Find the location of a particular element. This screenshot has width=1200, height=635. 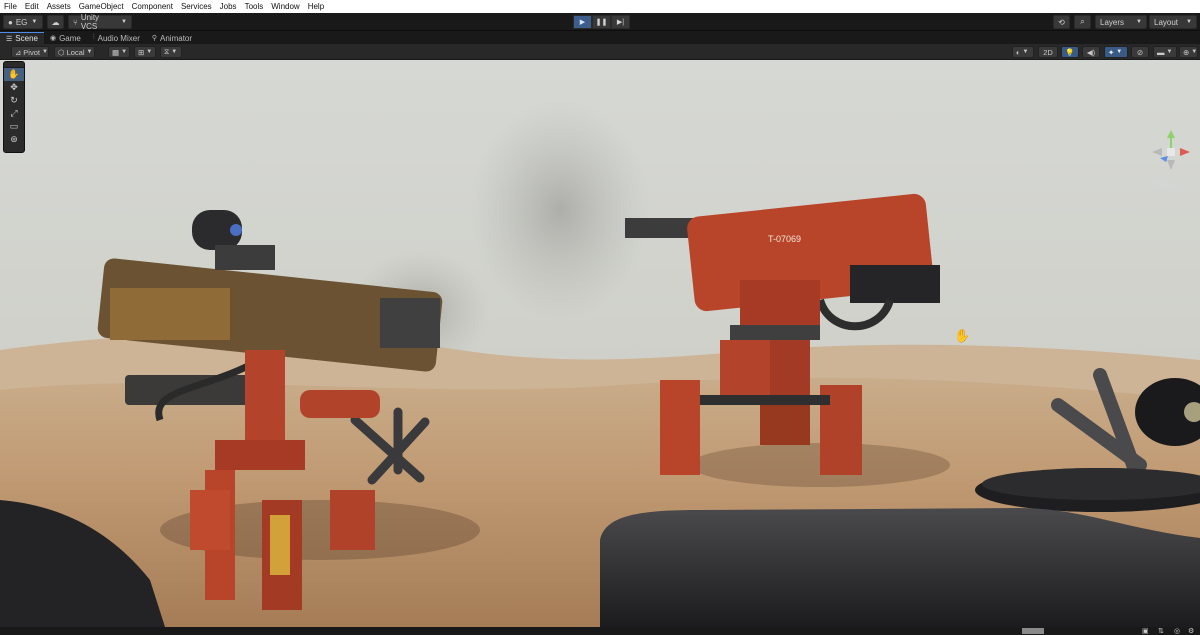

pivot-dropdown: ⊿ Pivot ▼ is located at coordinates (30, 52).